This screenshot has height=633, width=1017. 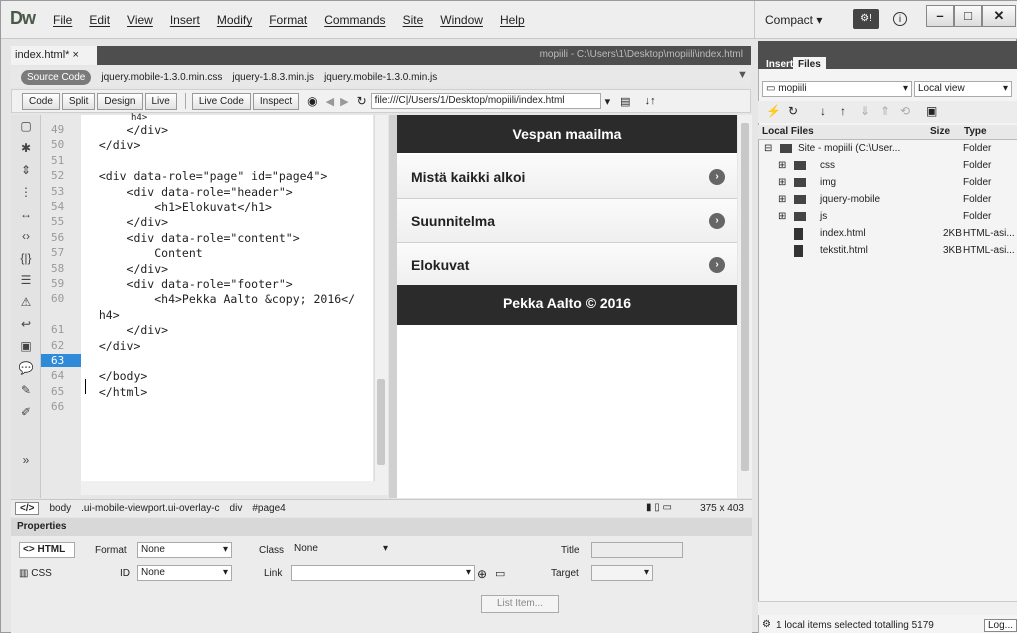 What do you see at coordinates (75, 55) in the screenshot?
I see `close-tab-icon: ×` at bounding box center [75, 55].